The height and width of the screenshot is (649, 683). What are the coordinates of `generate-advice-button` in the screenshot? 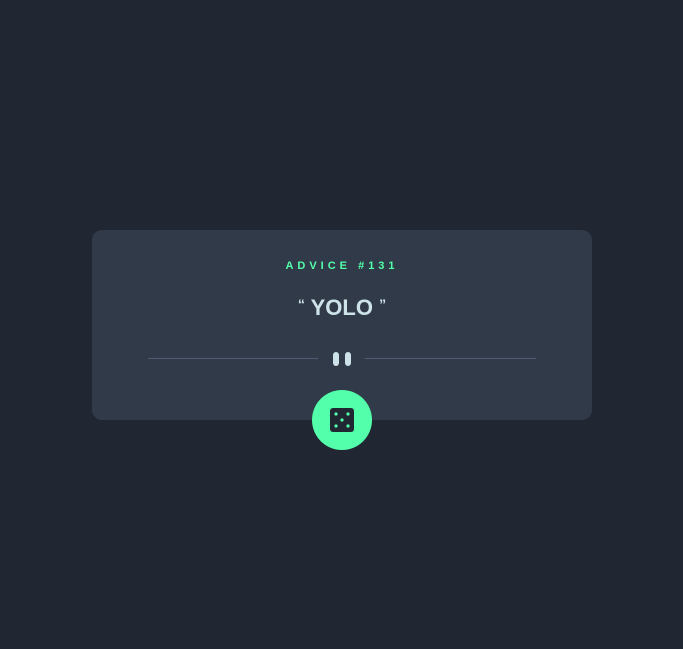 It's located at (342, 420).